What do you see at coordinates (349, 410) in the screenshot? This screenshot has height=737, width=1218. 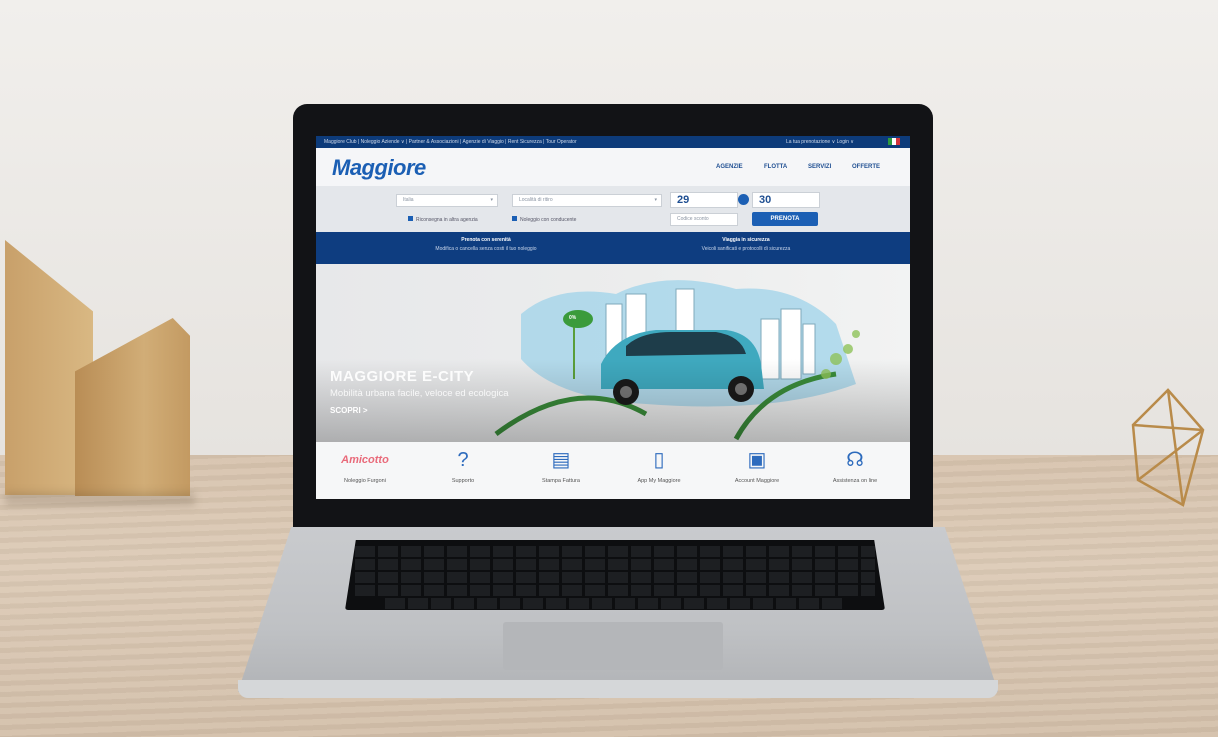 I see `hero-discover-link: SCOPRI >` at bounding box center [349, 410].